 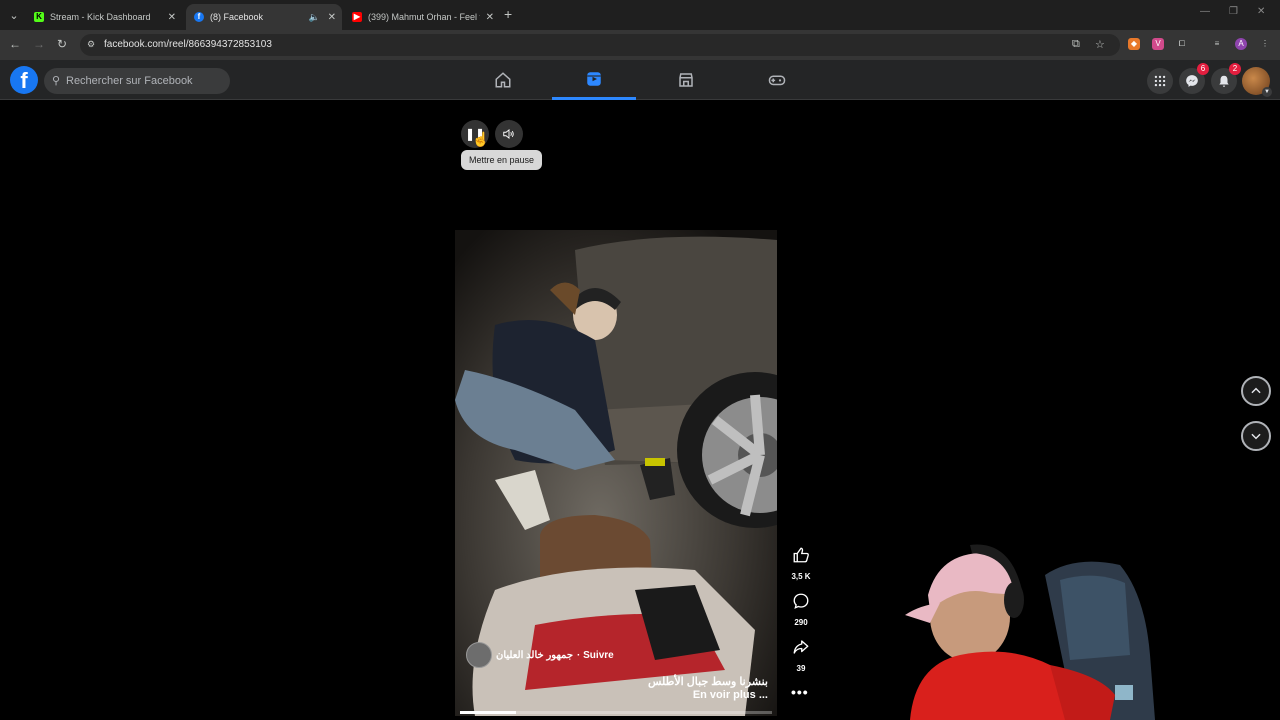 I want to click on chevron-up-icon, so click(x=1256, y=390).